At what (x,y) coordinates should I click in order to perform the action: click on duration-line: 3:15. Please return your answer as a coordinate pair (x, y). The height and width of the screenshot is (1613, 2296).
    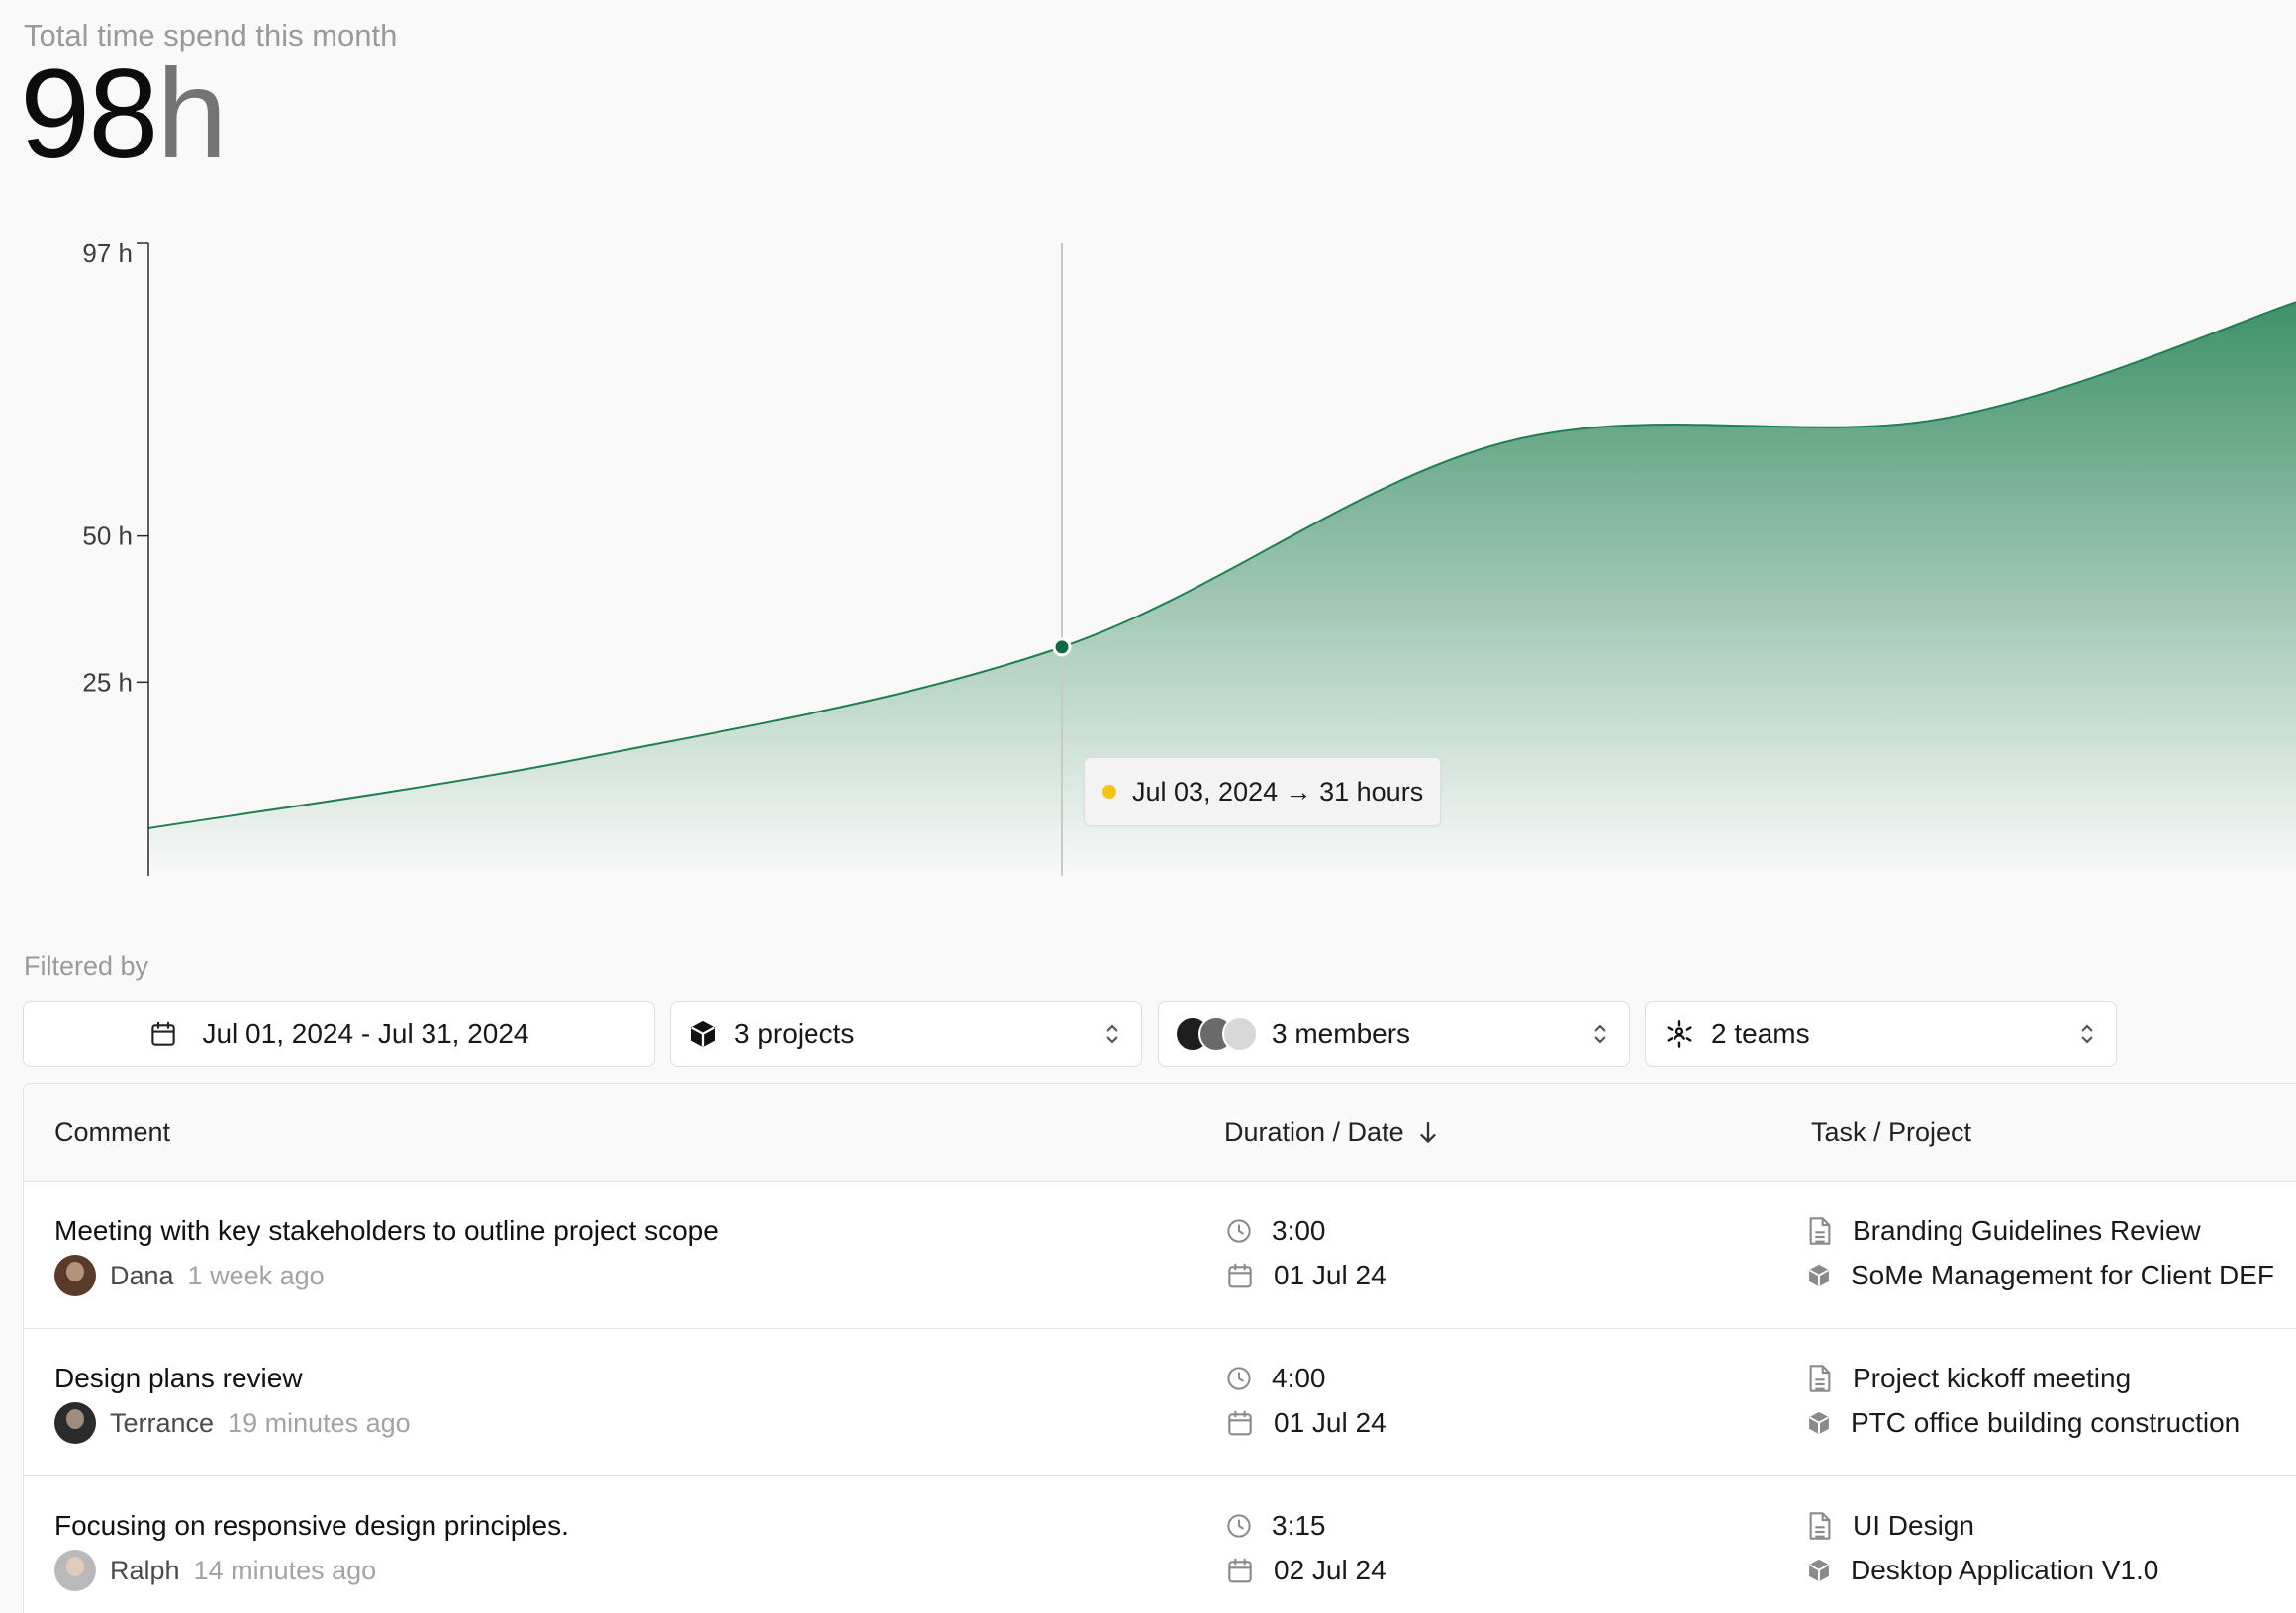
    Looking at the image, I should click on (1275, 1526).